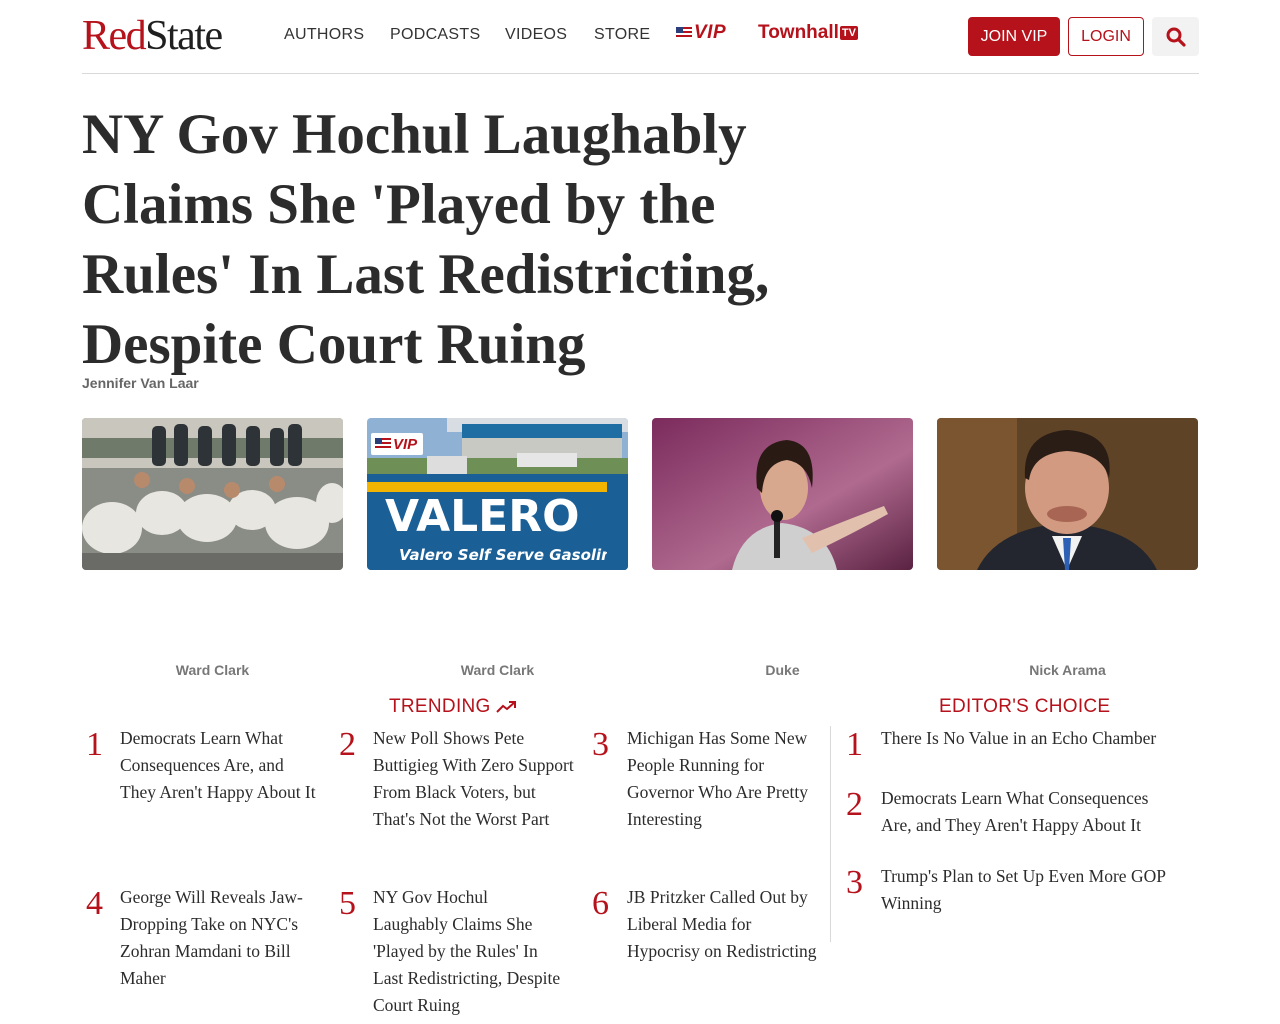  Describe the element at coordinates (435, 35) in the screenshot. I see `nav-podcasts: PODCASTS` at that location.